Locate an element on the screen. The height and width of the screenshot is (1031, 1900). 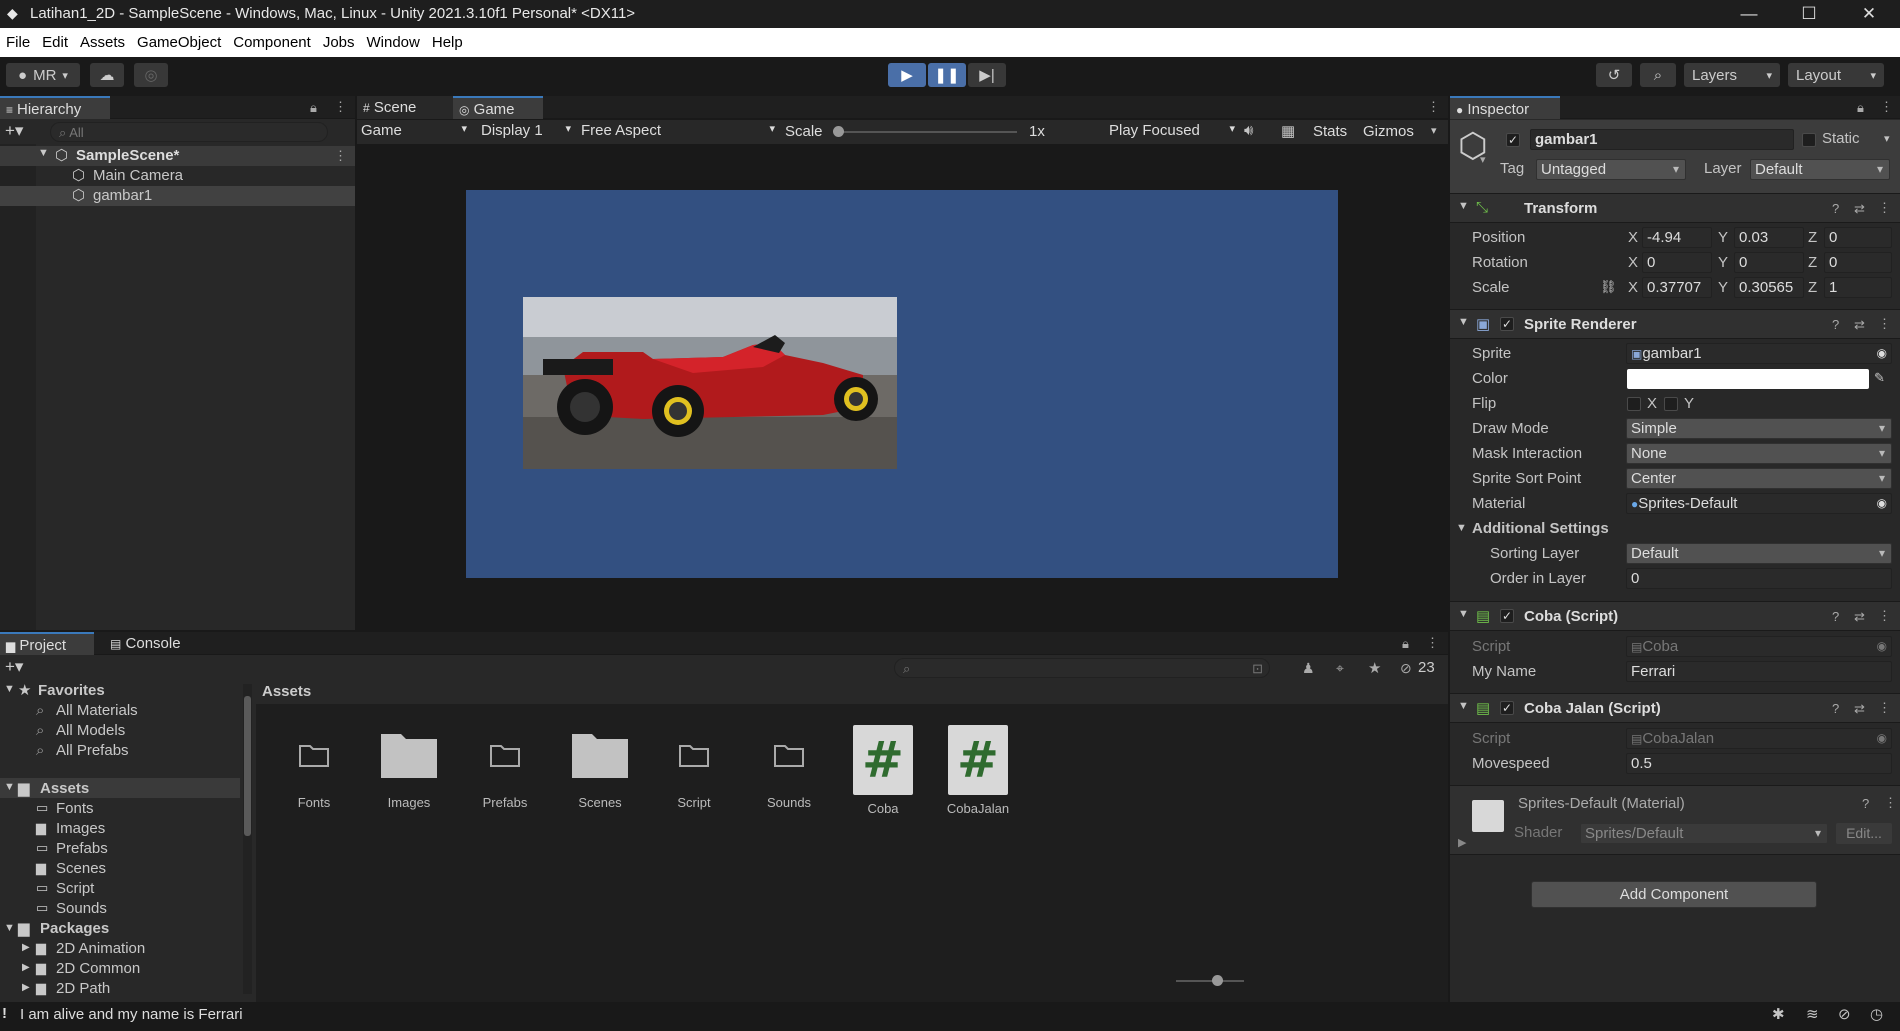
package-item: 2D Common is located at coordinates (98, 968).